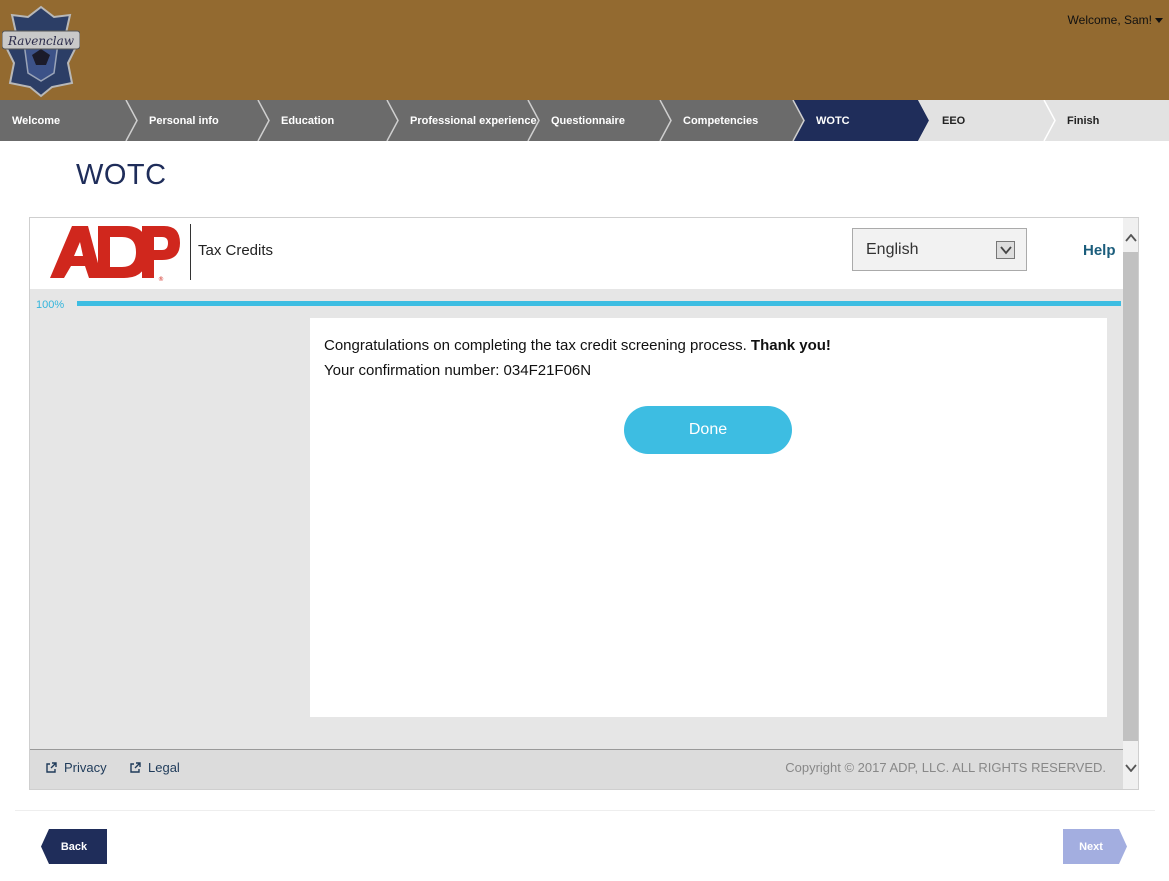 The height and width of the screenshot is (881, 1169). I want to click on back-button: Back, so click(74, 846).